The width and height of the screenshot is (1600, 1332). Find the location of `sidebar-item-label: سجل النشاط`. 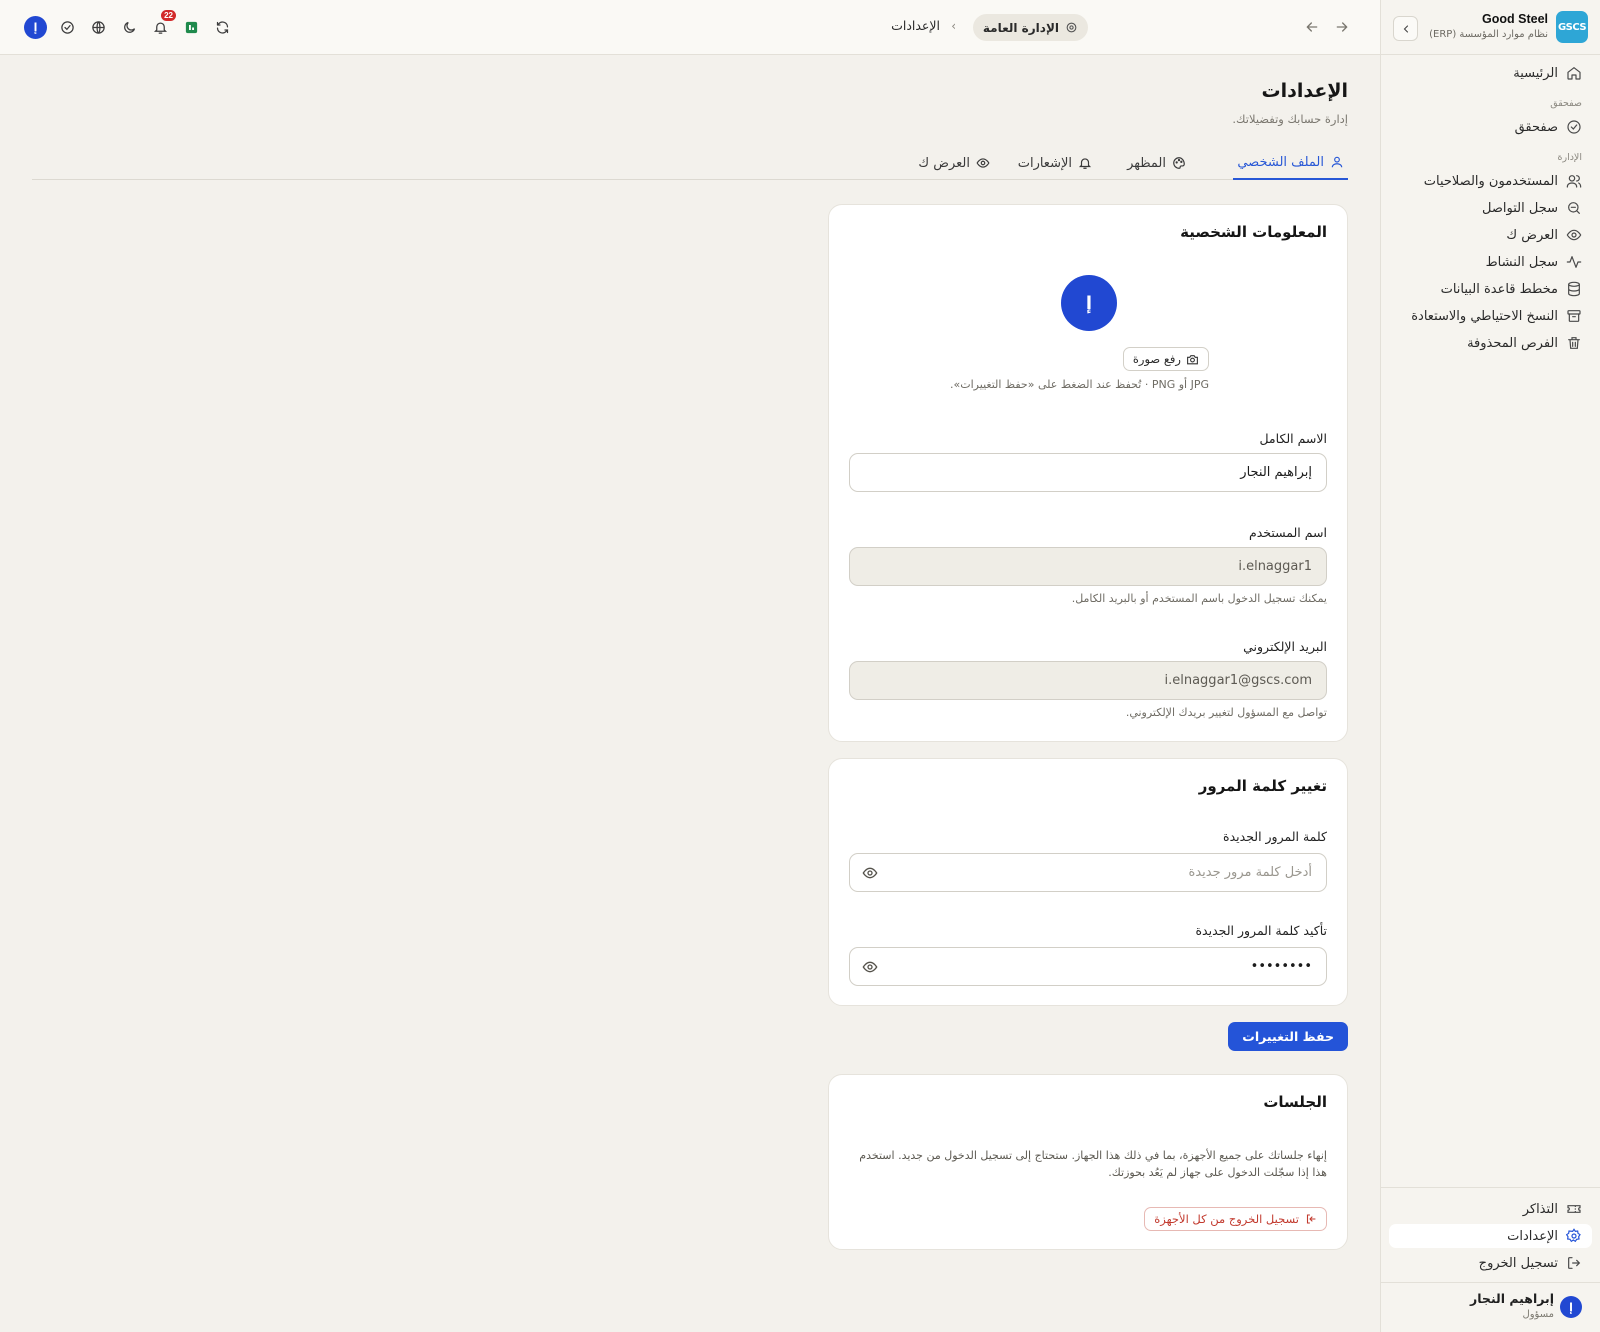

sidebar-item-label: سجل النشاط is located at coordinates (1521, 262).